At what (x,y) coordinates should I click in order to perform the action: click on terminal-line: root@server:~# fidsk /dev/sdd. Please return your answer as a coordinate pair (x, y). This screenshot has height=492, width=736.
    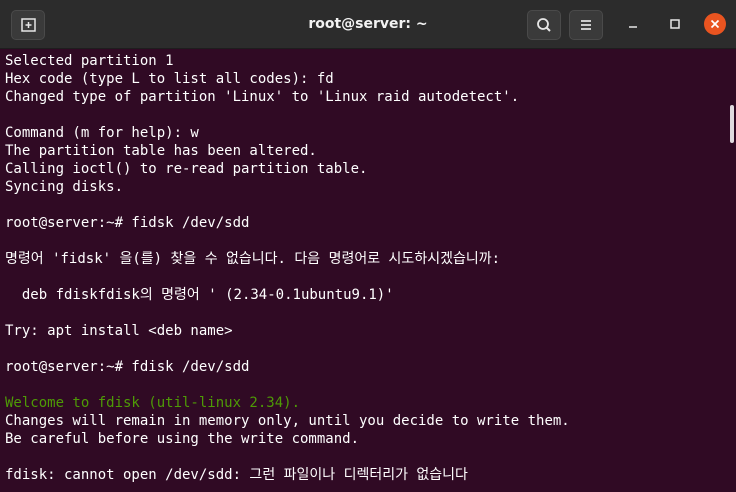
    Looking at the image, I should click on (127, 223).